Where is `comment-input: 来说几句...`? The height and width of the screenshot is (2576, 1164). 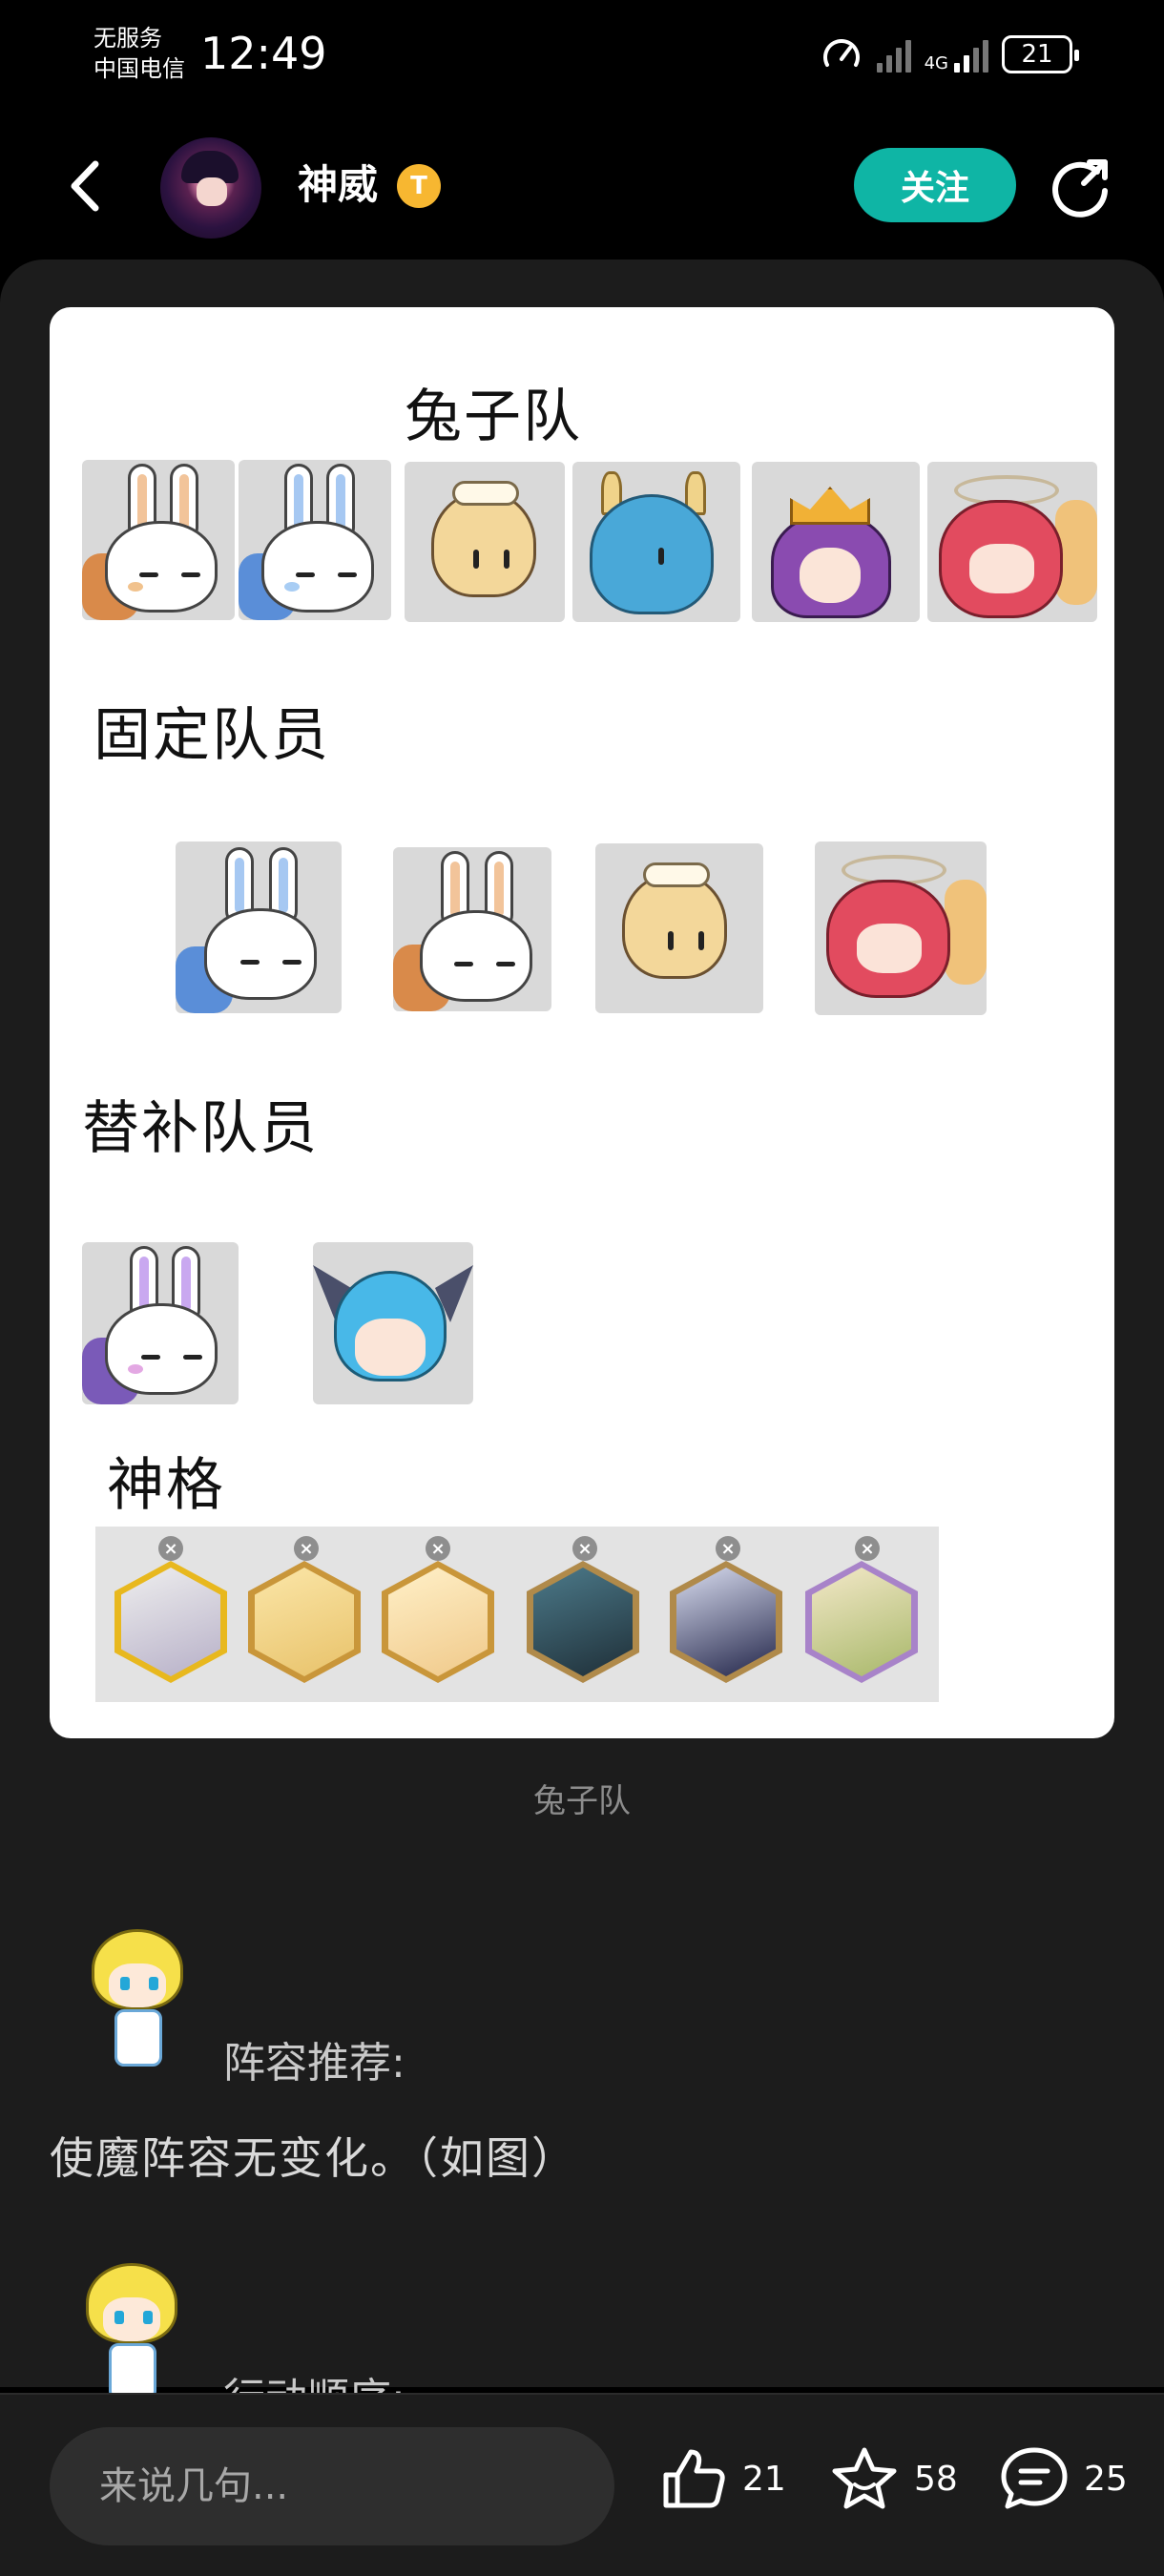
comment-input: 来说几句... is located at coordinates (332, 2486).